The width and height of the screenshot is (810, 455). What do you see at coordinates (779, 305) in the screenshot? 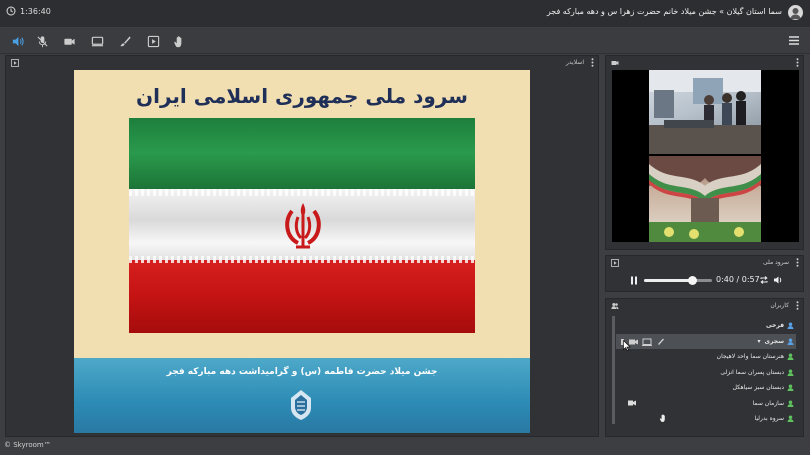
I see `users-panel-title: کاربران` at bounding box center [779, 305].